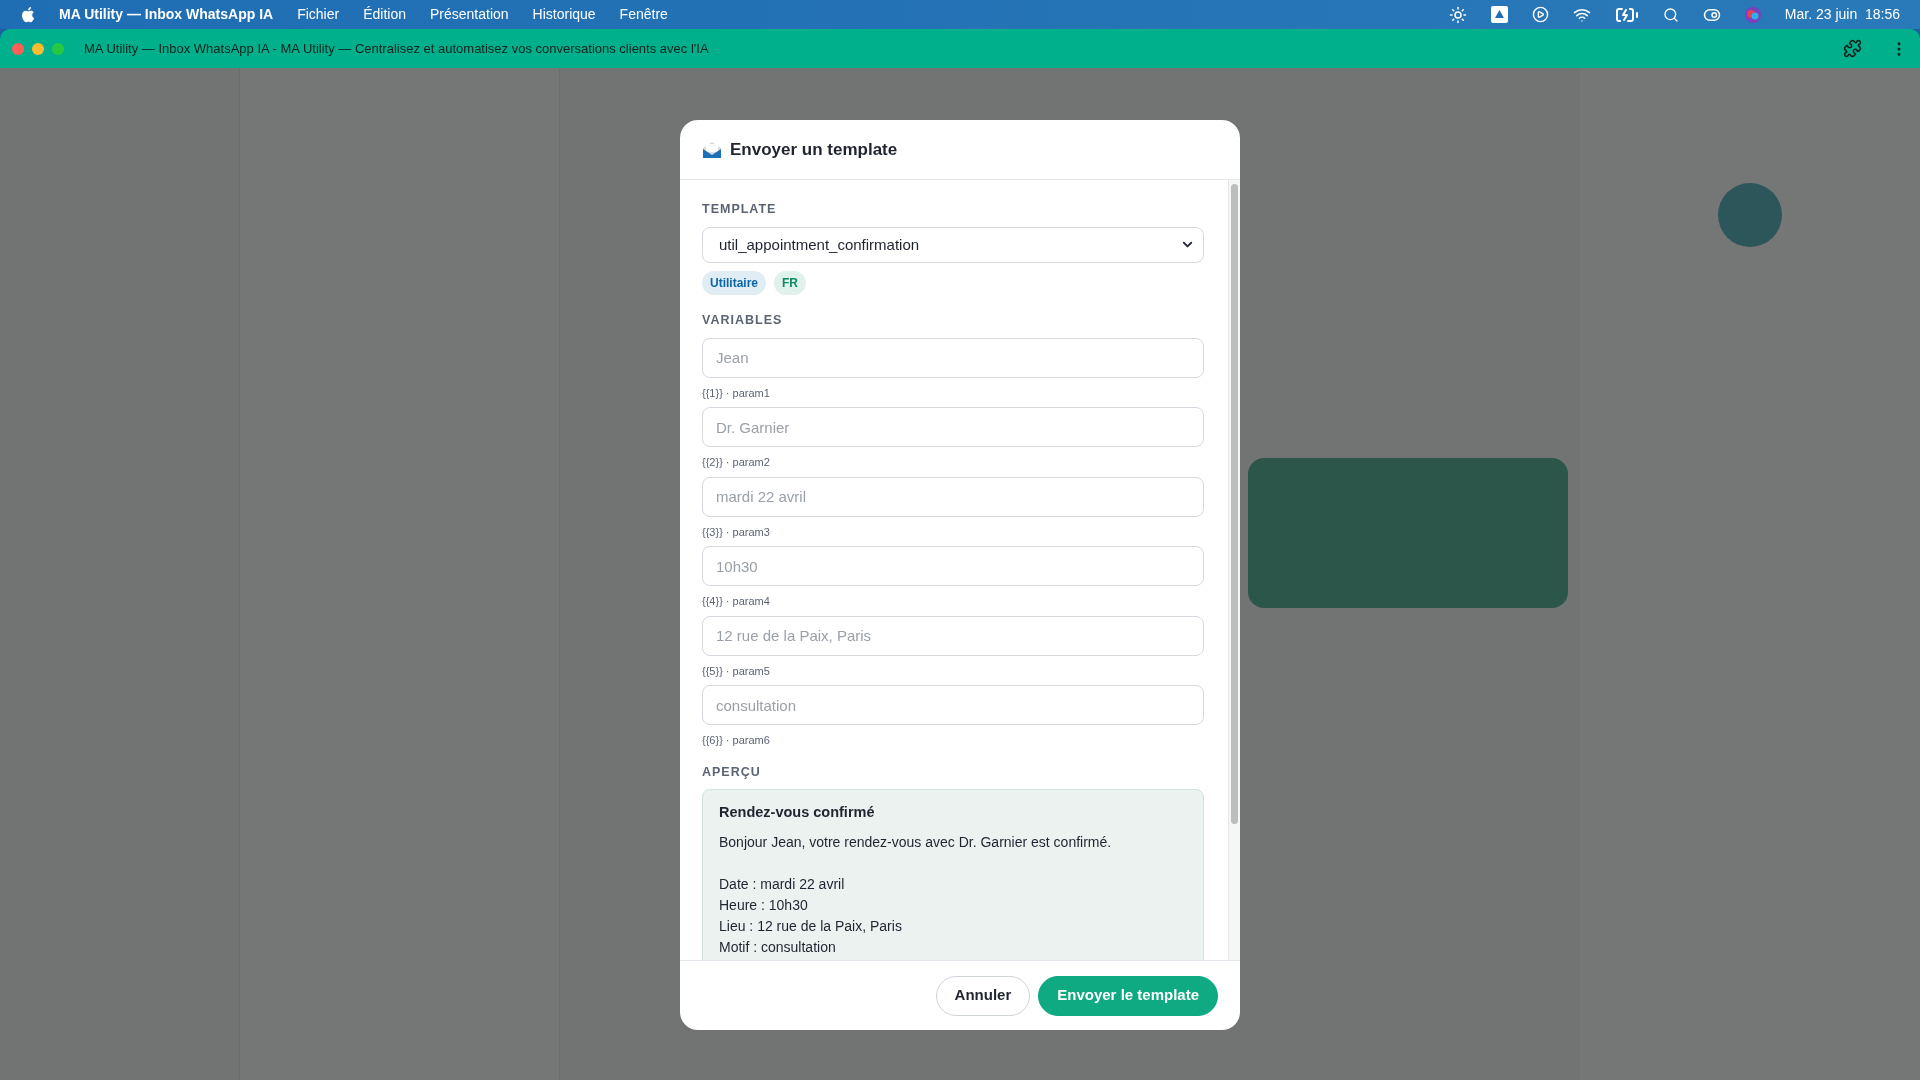 This screenshot has height=1080, width=1920. Describe the element at coordinates (643, 14) in the screenshot. I see `menu-item: Fenêtre` at that location.